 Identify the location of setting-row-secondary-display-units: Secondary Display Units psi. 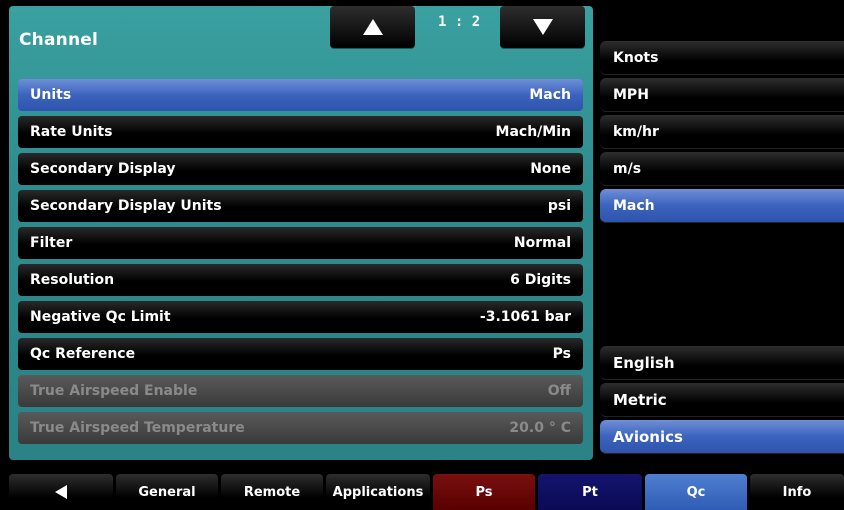
(300, 206).